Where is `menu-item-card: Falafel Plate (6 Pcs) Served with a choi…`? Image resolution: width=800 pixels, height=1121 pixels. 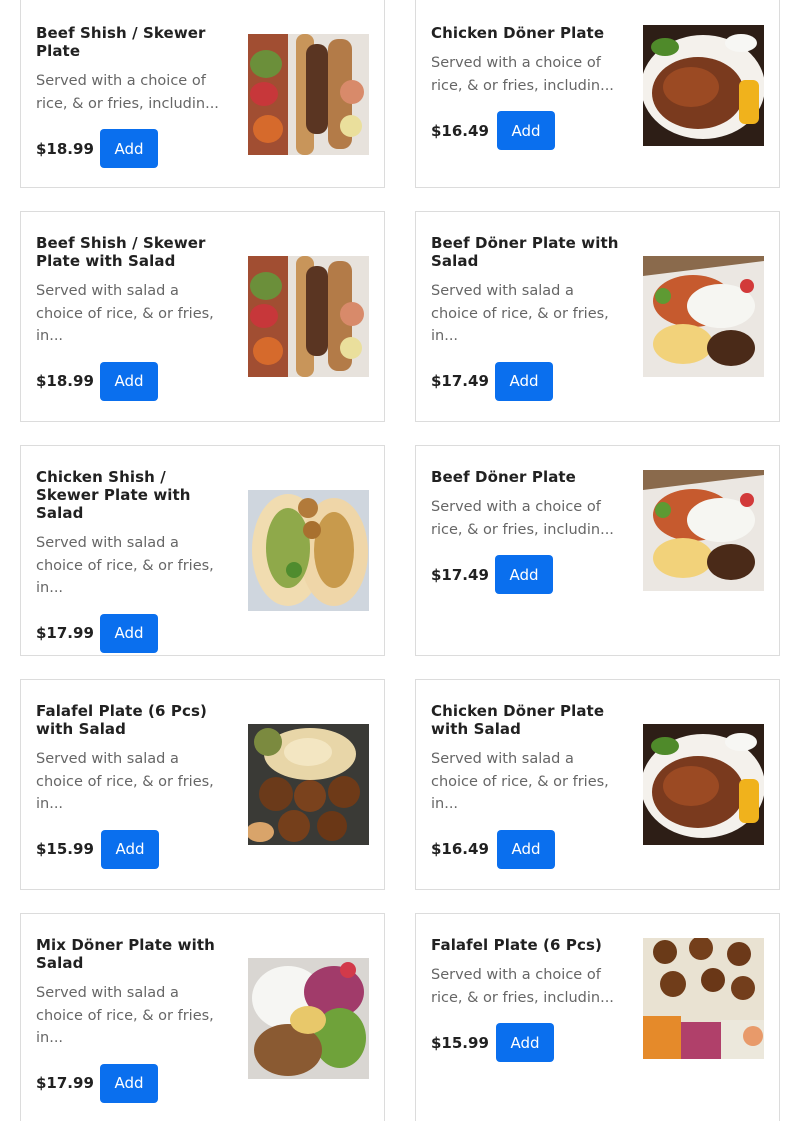 menu-item-card: Falafel Plate (6 Pcs) Served with a choi… is located at coordinates (597, 1017).